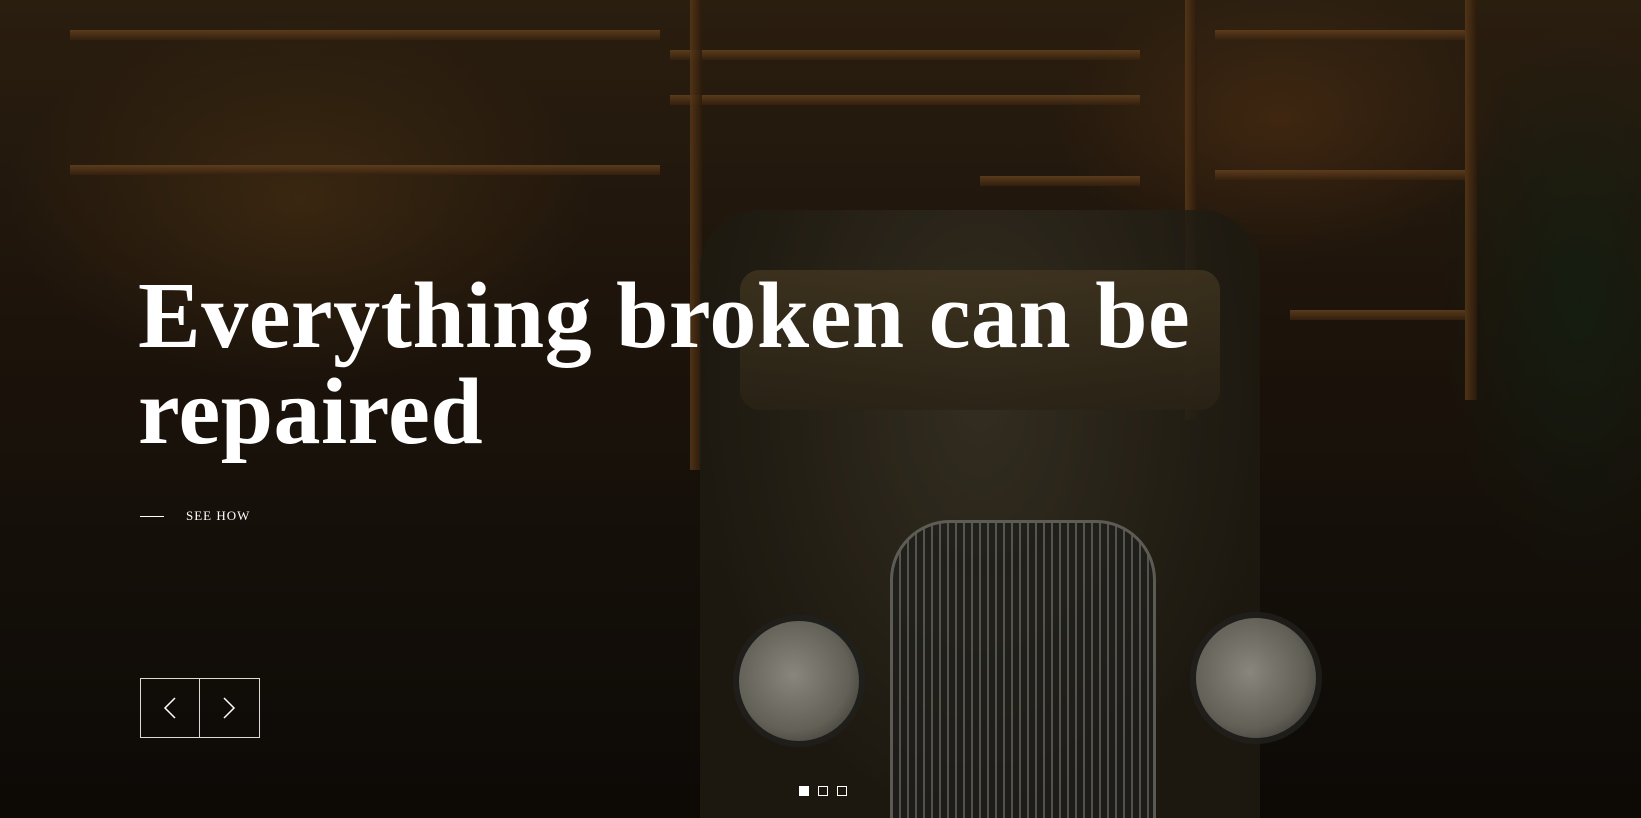 The height and width of the screenshot is (818, 1641). Describe the element at coordinates (311, 412) in the screenshot. I see `headline-line-2: repaired` at that location.